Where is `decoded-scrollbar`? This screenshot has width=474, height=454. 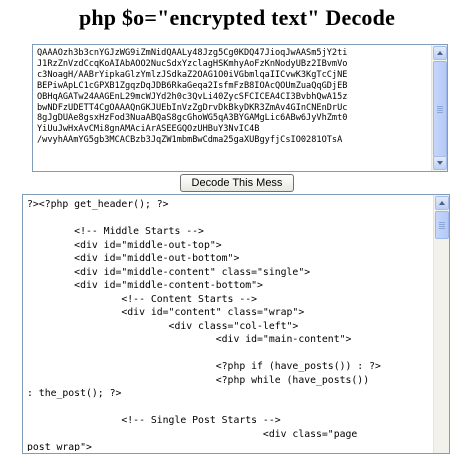 decoded-scrollbar is located at coordinates (441, 324).